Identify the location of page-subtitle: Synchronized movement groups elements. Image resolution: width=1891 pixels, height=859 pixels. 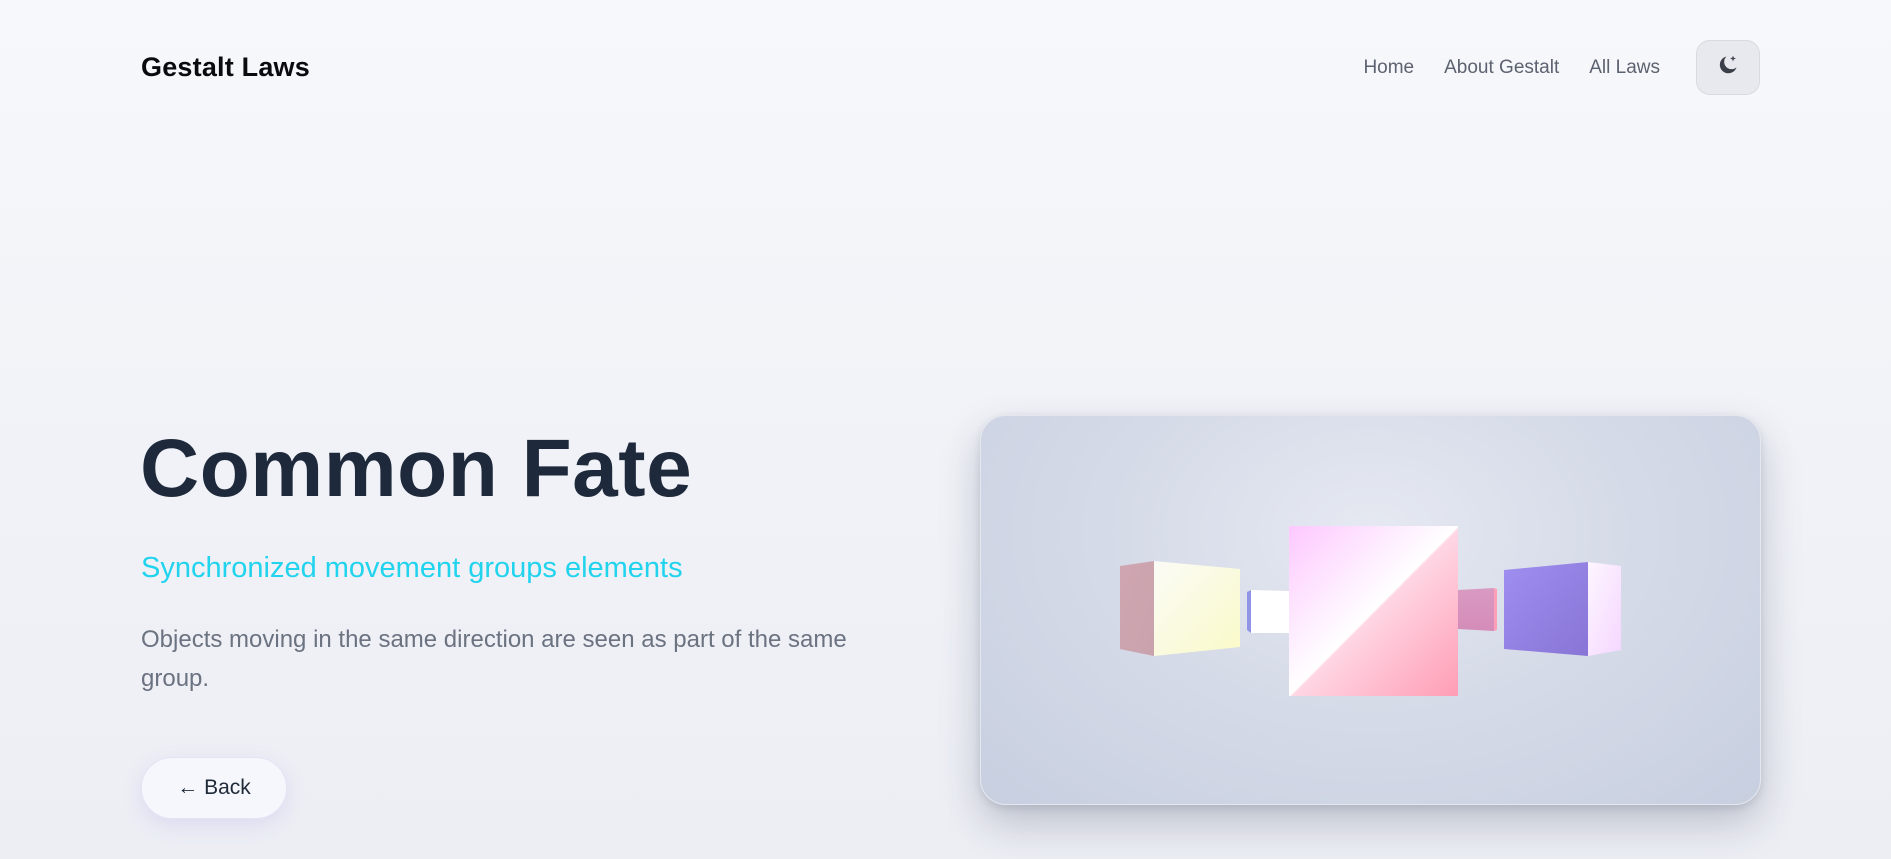
(412, 568).